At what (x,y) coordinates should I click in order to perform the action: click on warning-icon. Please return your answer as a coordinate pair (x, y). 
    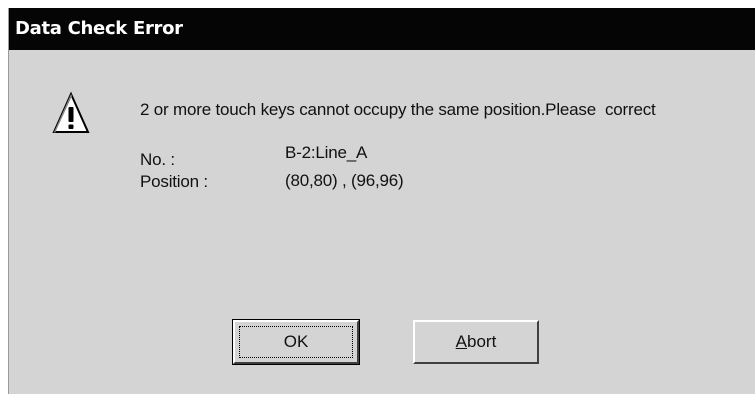
    Looking at the image, I should click on (71, 112).